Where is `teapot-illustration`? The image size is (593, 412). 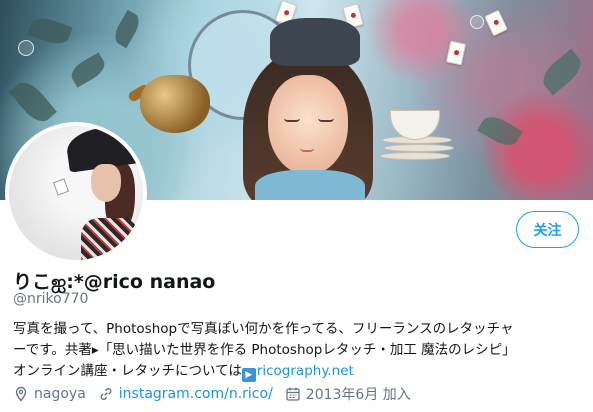 teapot-illustration is located at coordinates (175, 104).